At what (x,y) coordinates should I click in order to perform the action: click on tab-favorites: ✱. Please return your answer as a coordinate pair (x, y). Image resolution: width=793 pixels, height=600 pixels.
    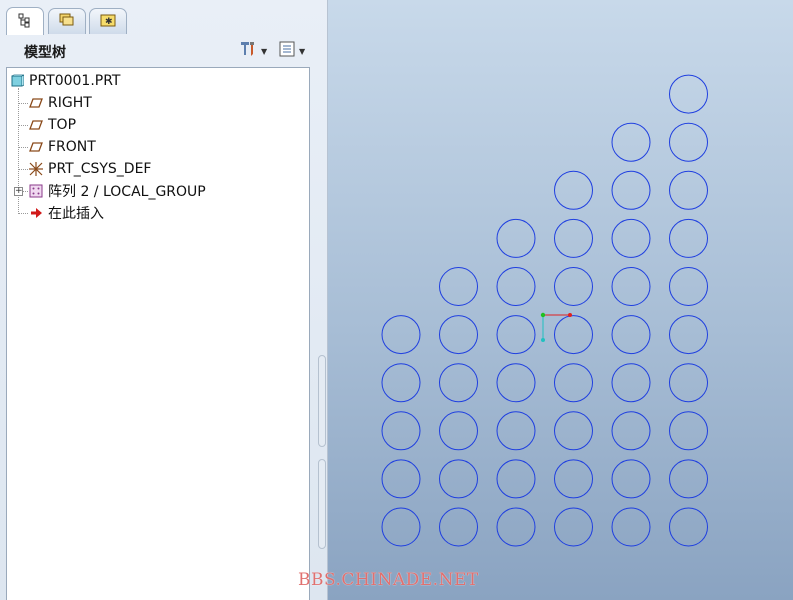
    Looking at the image, I should click on (108, 21).